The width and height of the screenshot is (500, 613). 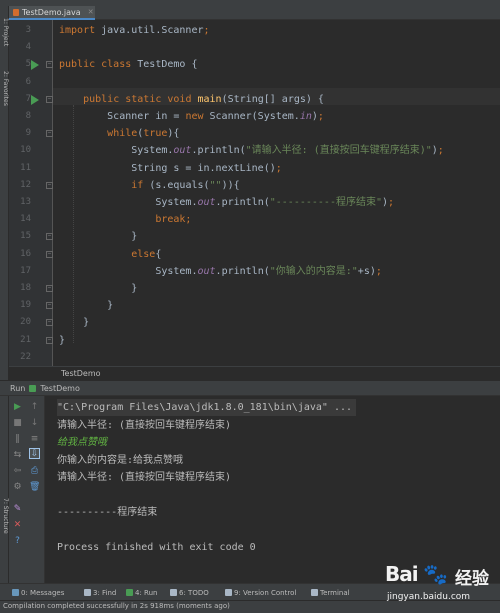 What do you see at coordinates (25, 184) in the screenshot?
I see `line-number: 12` at bounding box center [25, 184].